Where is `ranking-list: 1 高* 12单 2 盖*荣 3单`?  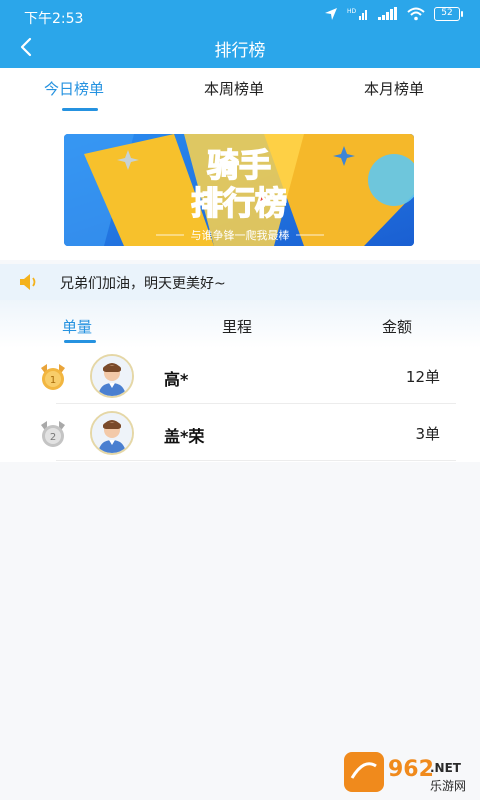 ranking-list: 1 高* 12单 2 盖*荣 3单 is located at coordinates (240, 405).